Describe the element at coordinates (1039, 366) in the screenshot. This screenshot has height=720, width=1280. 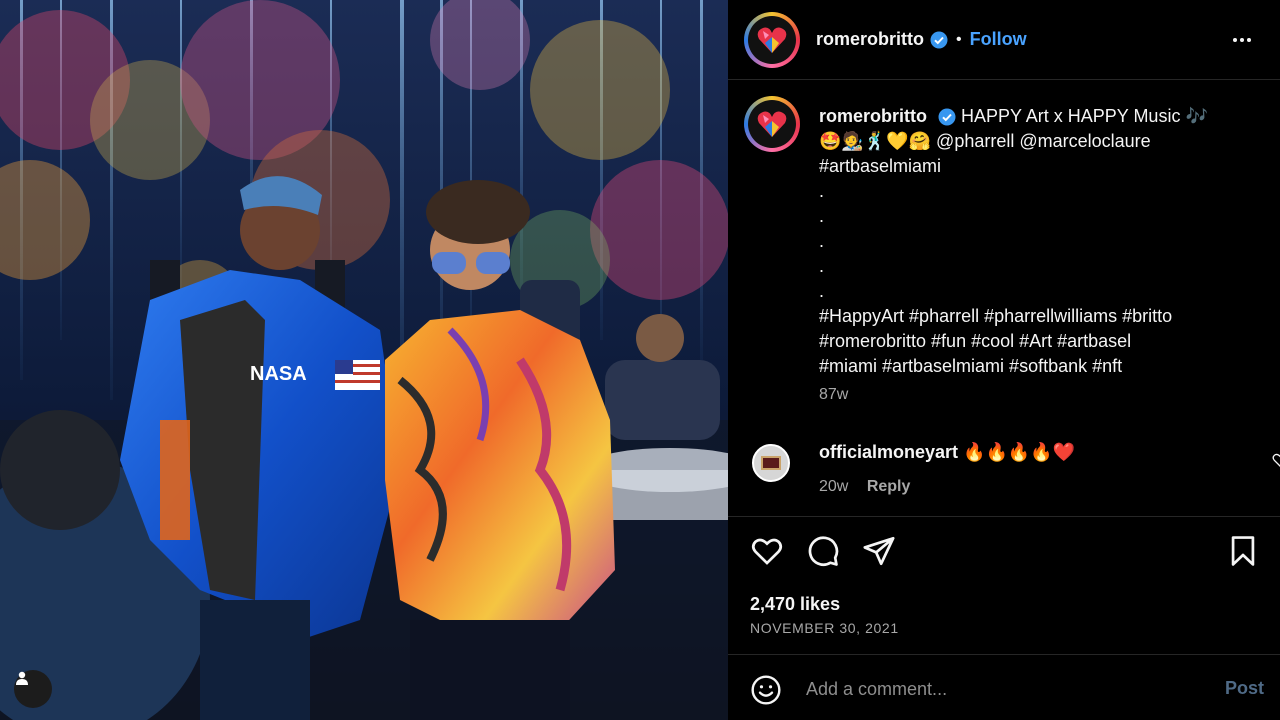
I see `caption-hashtags: #miami #artbaselmiami #softbank #nft` at that location.